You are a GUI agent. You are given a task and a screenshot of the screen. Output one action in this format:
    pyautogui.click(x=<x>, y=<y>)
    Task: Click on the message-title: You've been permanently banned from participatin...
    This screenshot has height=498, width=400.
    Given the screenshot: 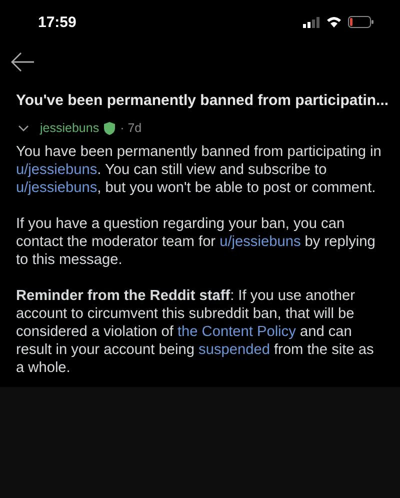 What is the action you would take?
    pyautogui.click(x=202, y=100)
    